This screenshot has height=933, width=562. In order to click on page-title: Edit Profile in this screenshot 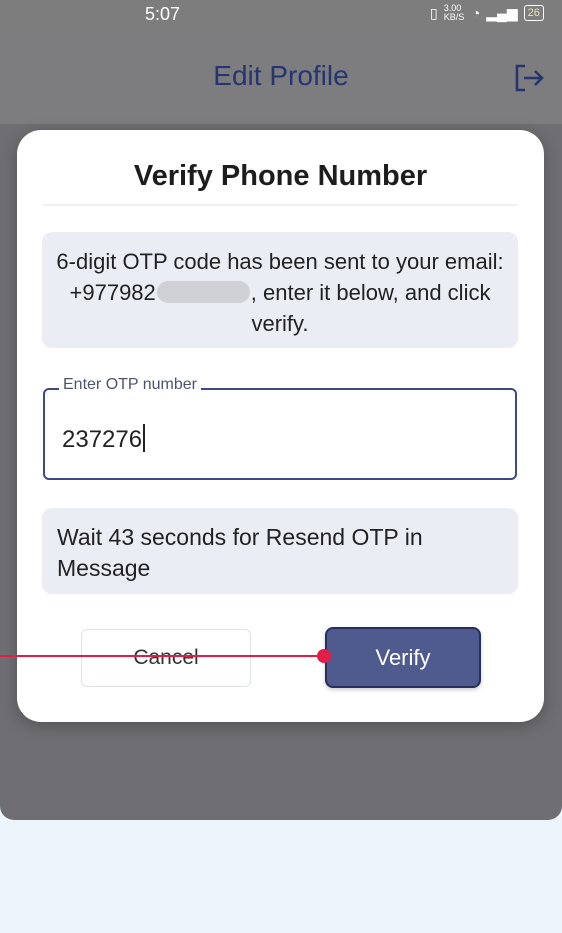, I will do `click(281, 75)`.